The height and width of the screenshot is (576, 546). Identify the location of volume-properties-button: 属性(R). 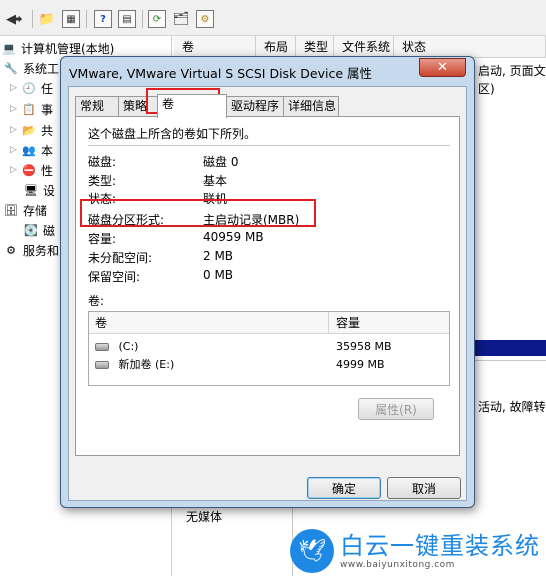
(396, 409).